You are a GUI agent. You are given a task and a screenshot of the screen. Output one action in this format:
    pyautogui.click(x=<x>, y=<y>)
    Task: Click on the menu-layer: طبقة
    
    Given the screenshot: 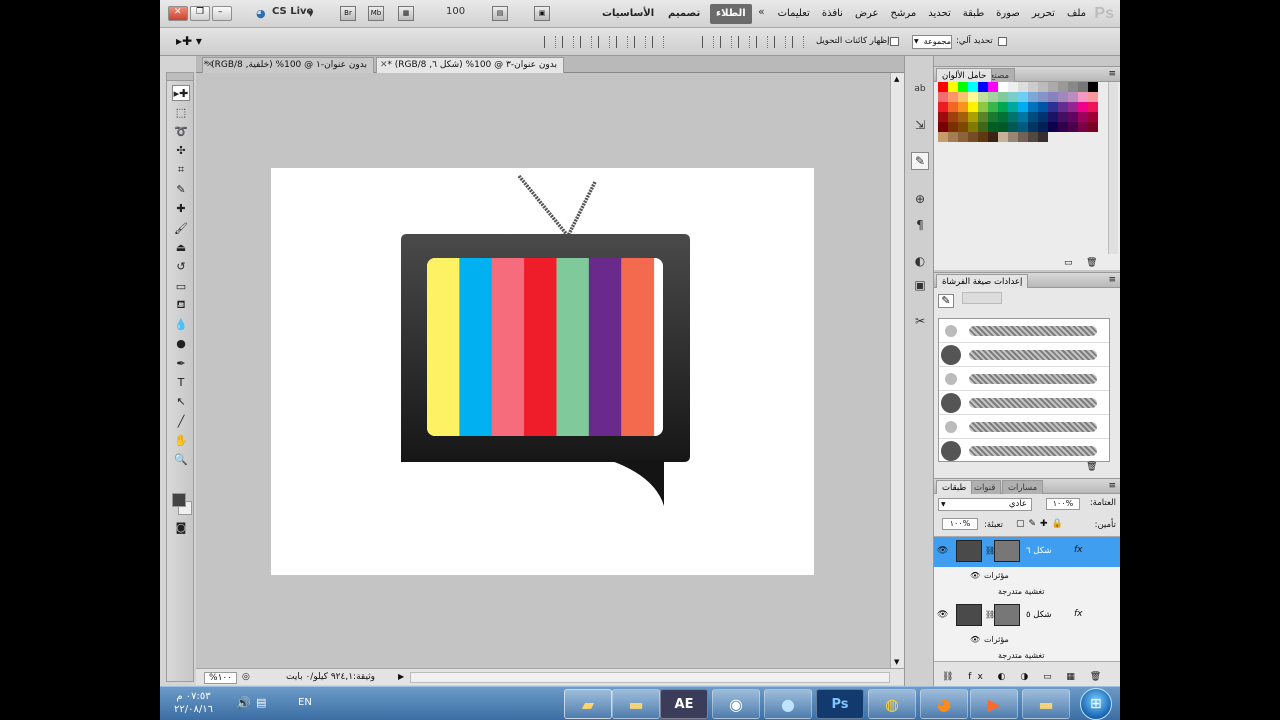 What is the action you would take?
    pyautogui.click(x=973, y=13)
    